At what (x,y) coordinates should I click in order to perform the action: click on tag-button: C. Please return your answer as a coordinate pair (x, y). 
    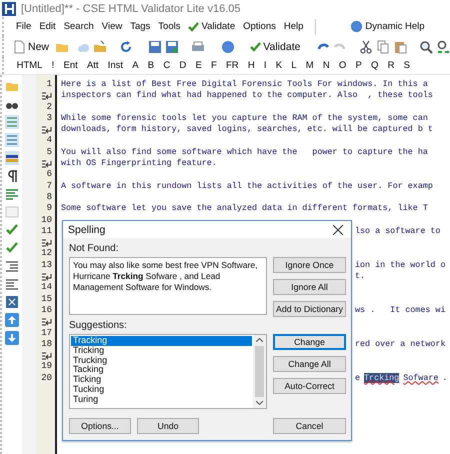
    Looking at the image, I should click on (166, 65).